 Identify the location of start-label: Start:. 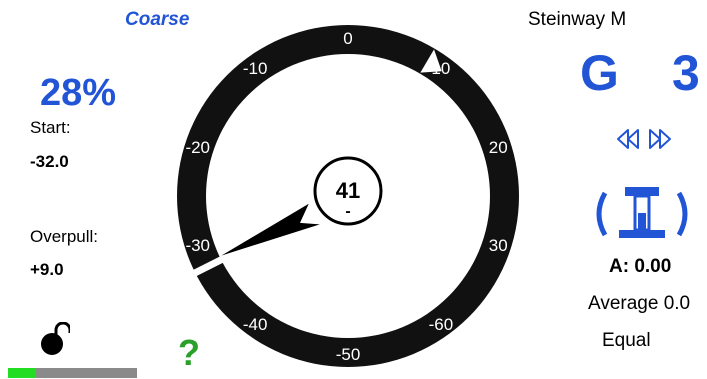
(50, 127).